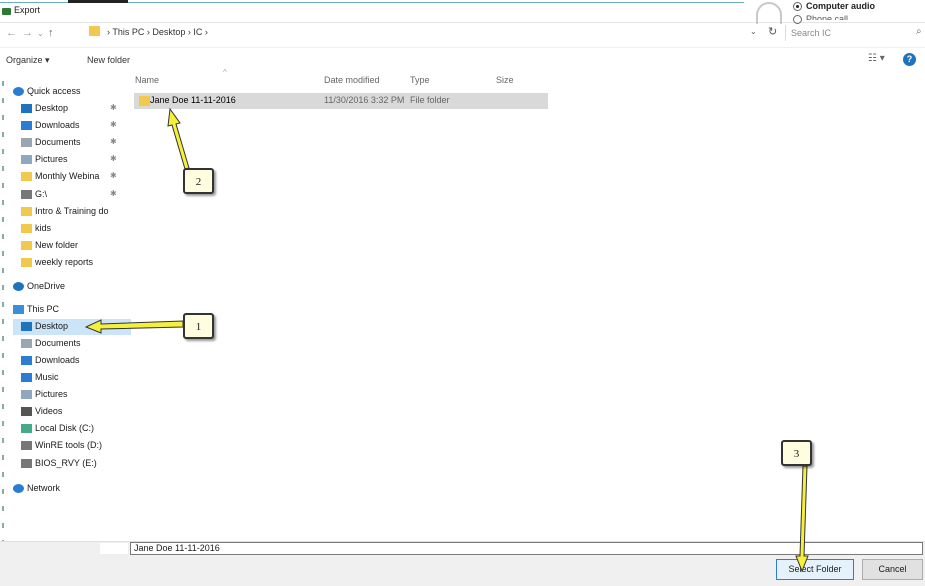 The height and width of the screenshot is (586, 925). What do you see at coordinates (796, 453) in the screenshot?
I see `annotation-callout-3: 3` at bounding box center [796, 453].